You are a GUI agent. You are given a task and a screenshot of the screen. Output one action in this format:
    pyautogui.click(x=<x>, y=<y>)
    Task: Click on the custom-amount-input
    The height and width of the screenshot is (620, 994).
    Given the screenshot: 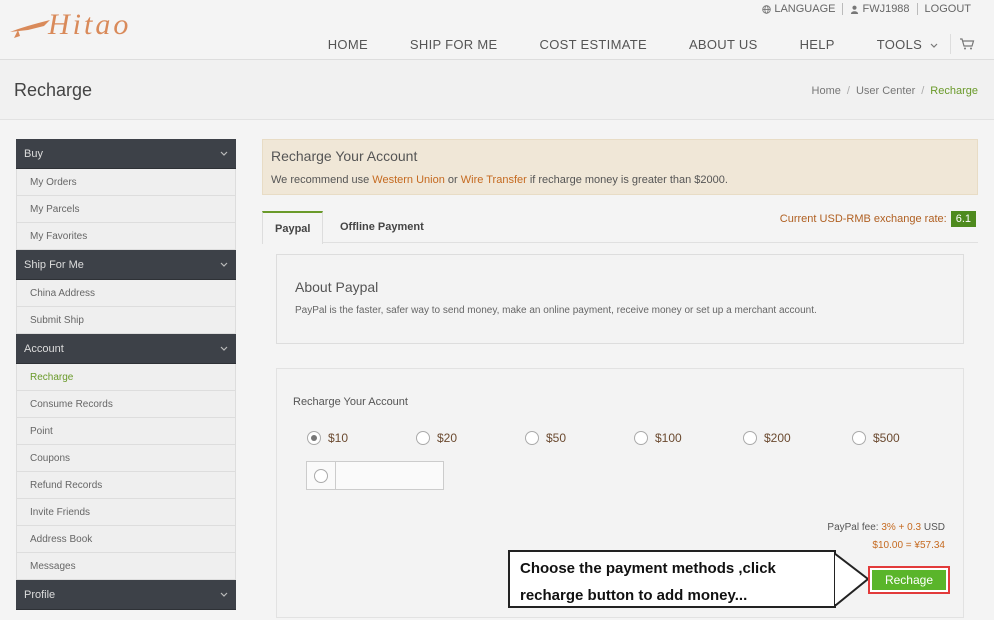 What is the action you would take?
    pyautogui.click(x=389, y=475)
    